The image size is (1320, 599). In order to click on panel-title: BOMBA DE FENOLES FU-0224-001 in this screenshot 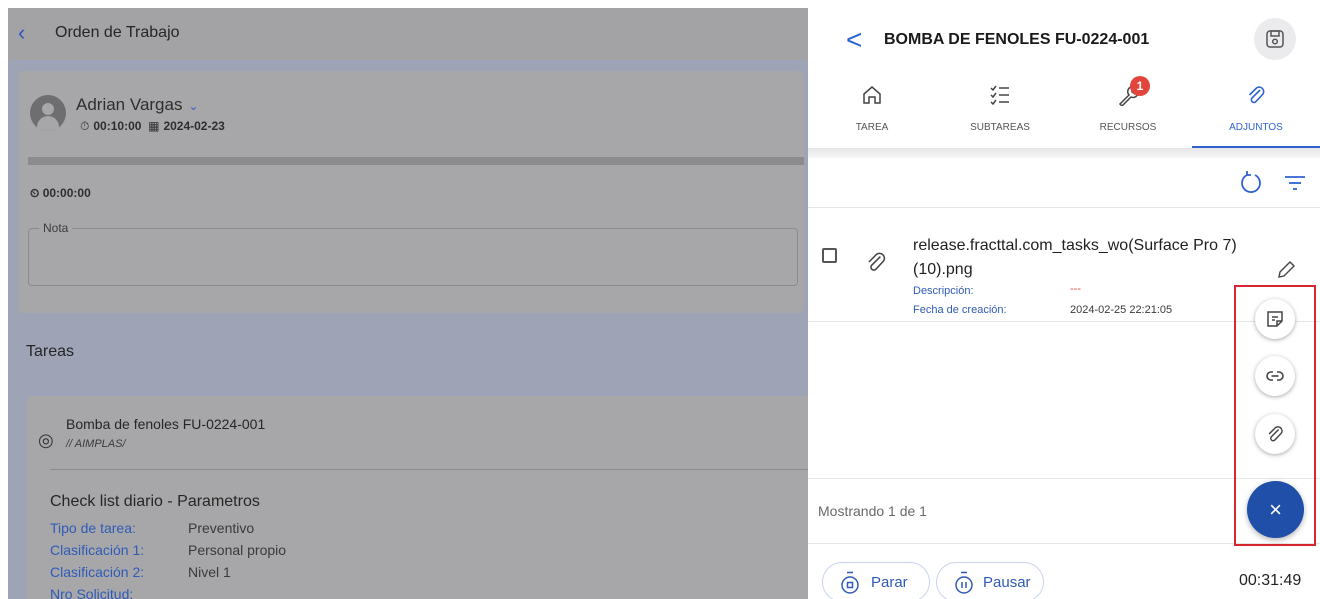, I will do `click(1017, 39)`.